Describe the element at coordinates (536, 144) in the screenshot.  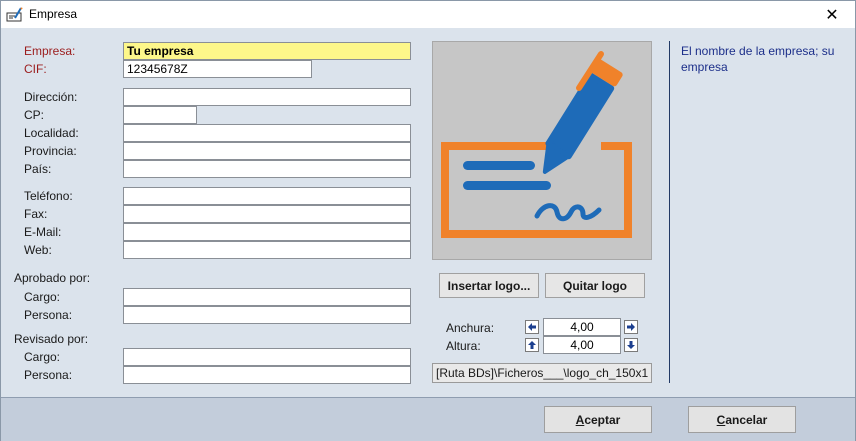
I see `signature-pen-icon` at that location.